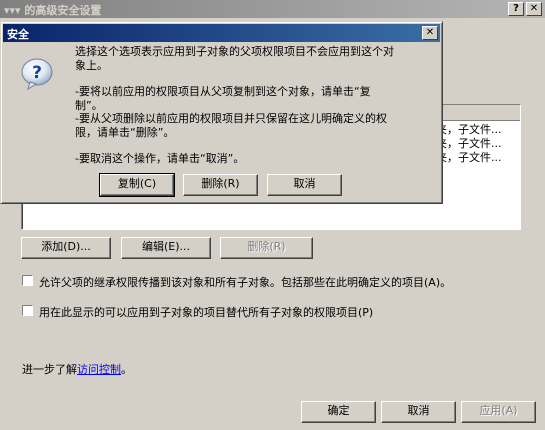  What do you see at coordinates (304, 185) in the screenshot?
I see `dialog-cancel-button: 取消` at bounding box center [304, 185].